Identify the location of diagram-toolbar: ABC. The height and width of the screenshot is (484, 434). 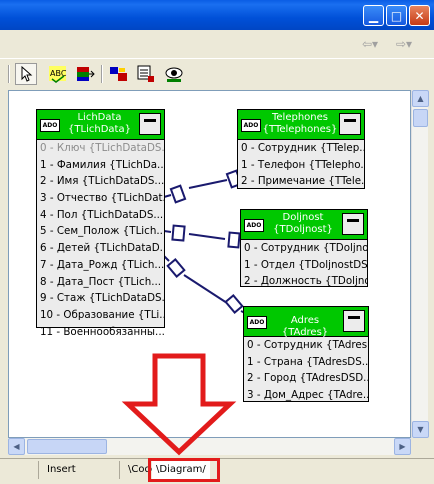
(217, 73).